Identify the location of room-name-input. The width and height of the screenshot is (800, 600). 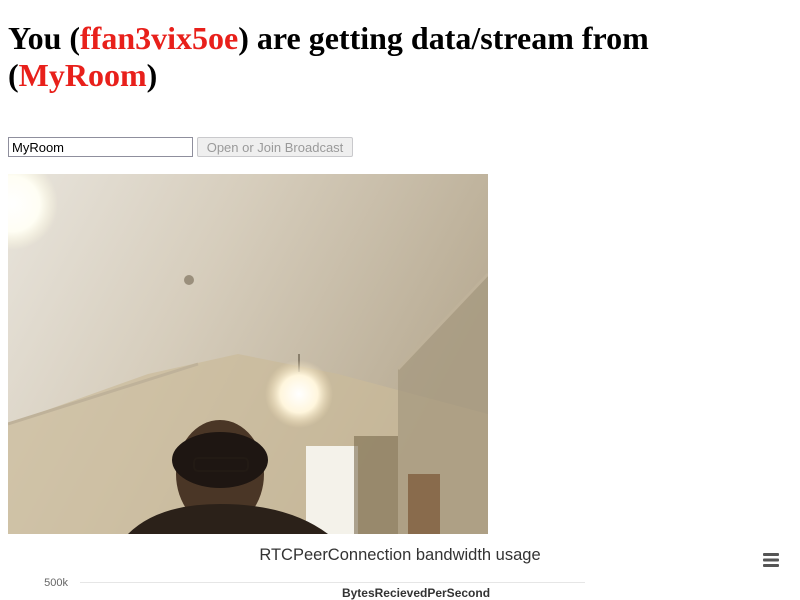
(100, 147).